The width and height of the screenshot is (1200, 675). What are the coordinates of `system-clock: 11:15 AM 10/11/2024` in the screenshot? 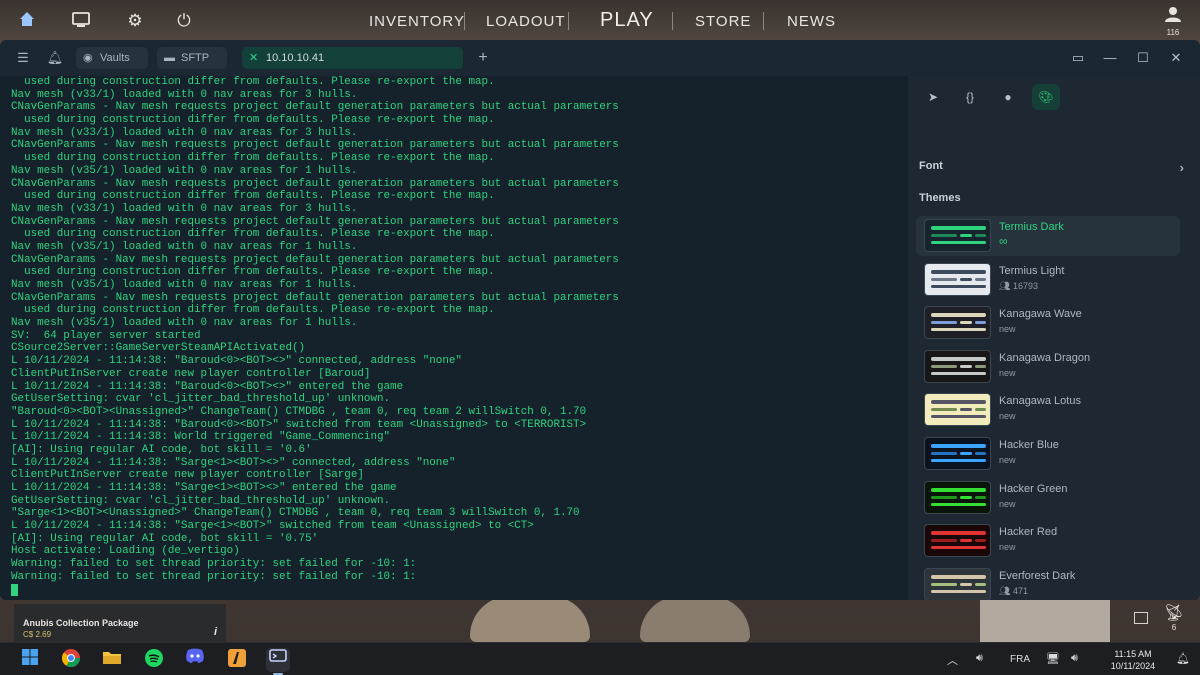 It's located at (1133, 660).